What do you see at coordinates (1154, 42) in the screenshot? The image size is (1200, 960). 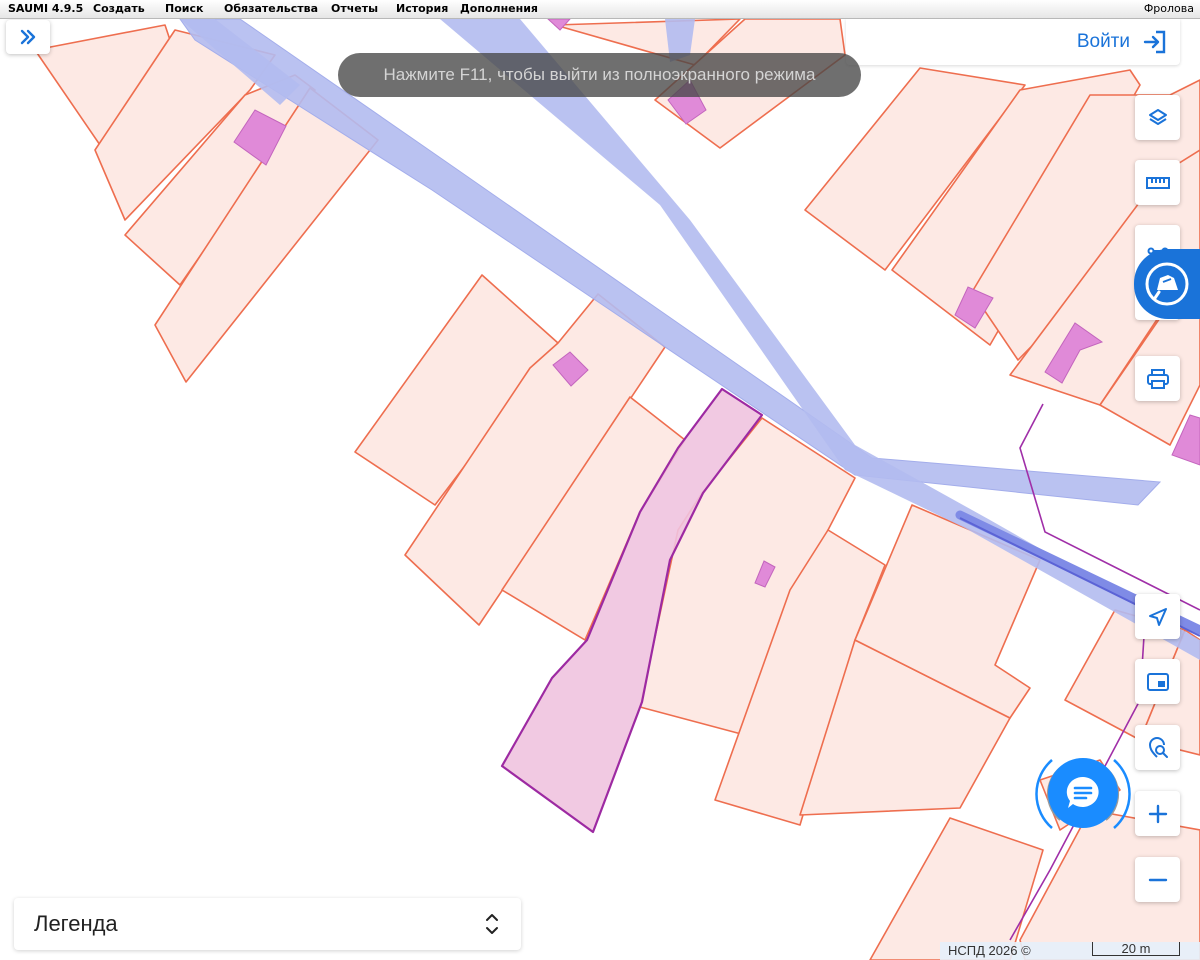 I see `login-icon` at bounding box center [1154, 42].